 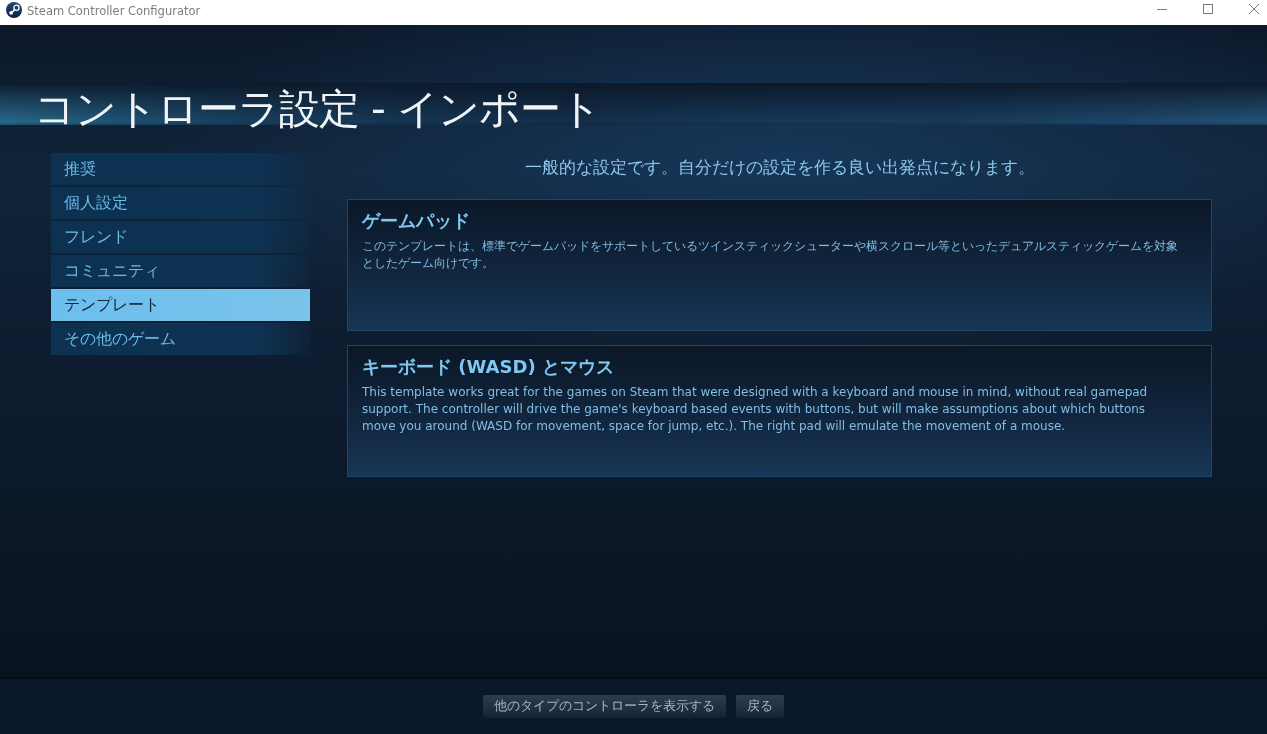 What do you see at coordinates (1254, 9) in the screenshot?
I see `close-icon` at bounding box center [1254, 9].